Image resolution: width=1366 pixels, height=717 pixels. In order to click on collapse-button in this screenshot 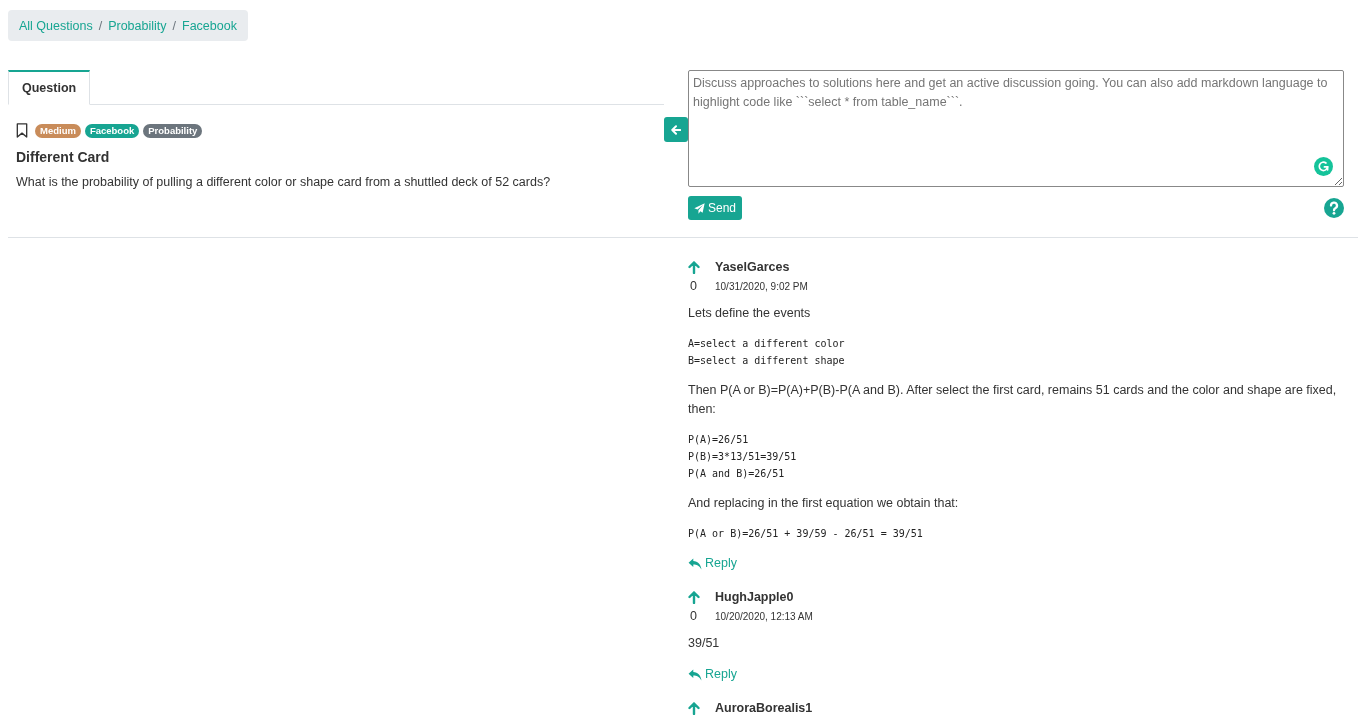, I will do `click(676, 129)`.